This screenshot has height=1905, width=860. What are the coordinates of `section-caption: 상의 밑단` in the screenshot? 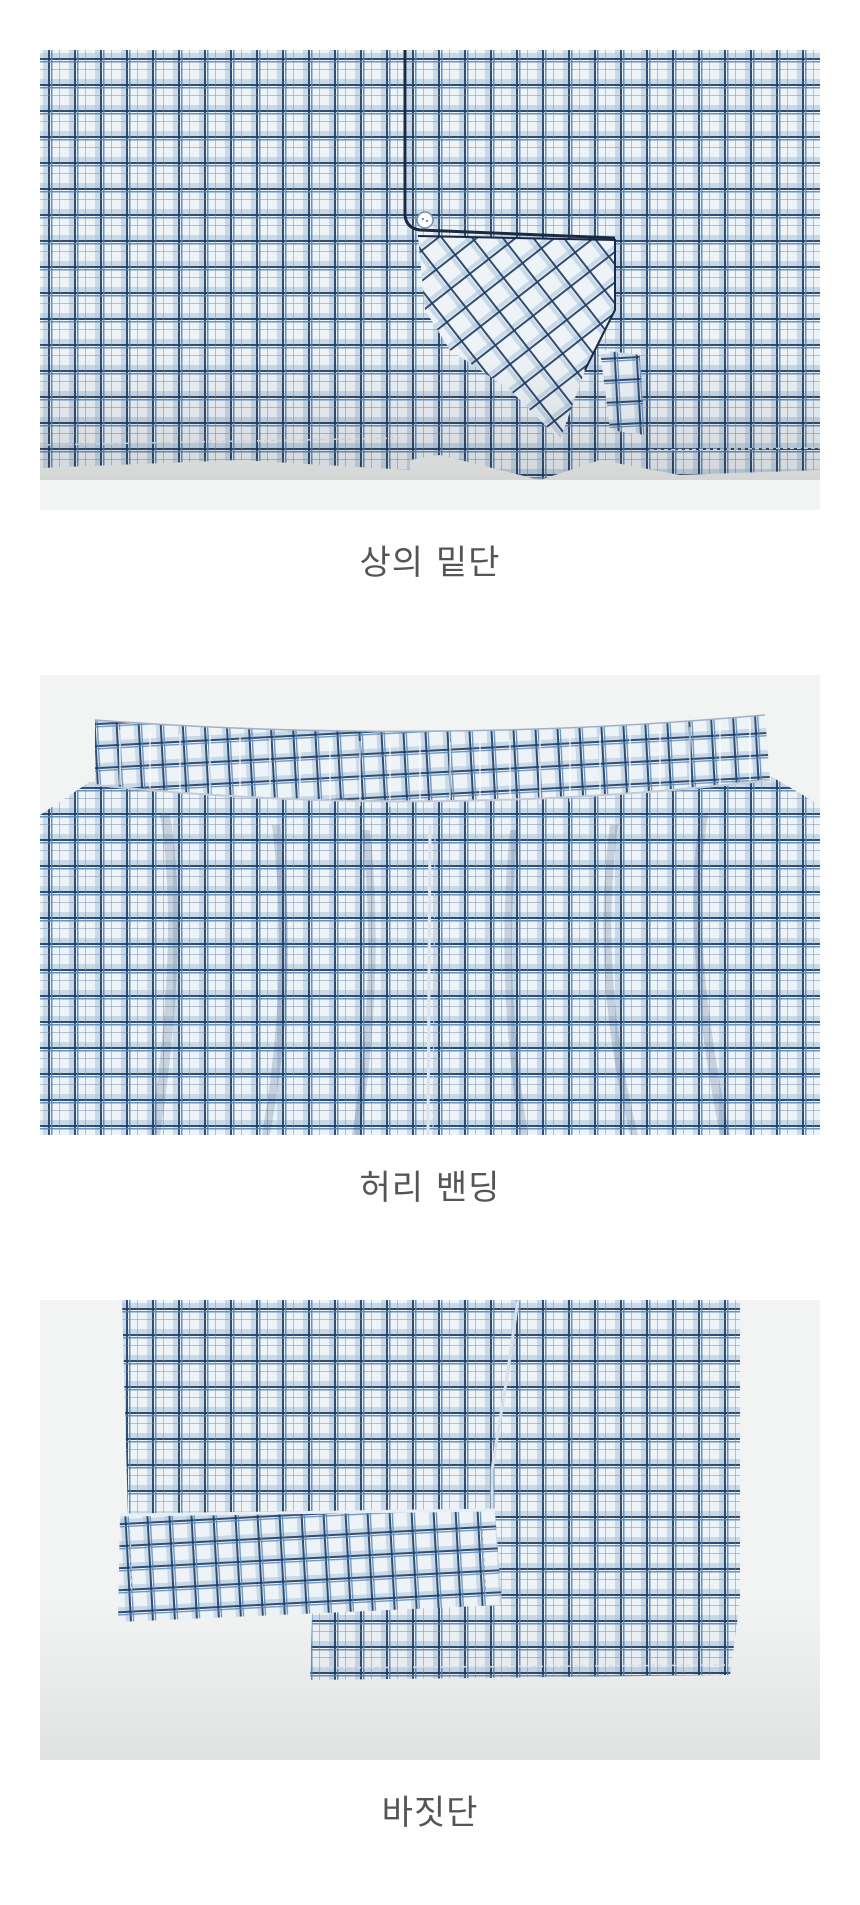 It's located at (430, 563).